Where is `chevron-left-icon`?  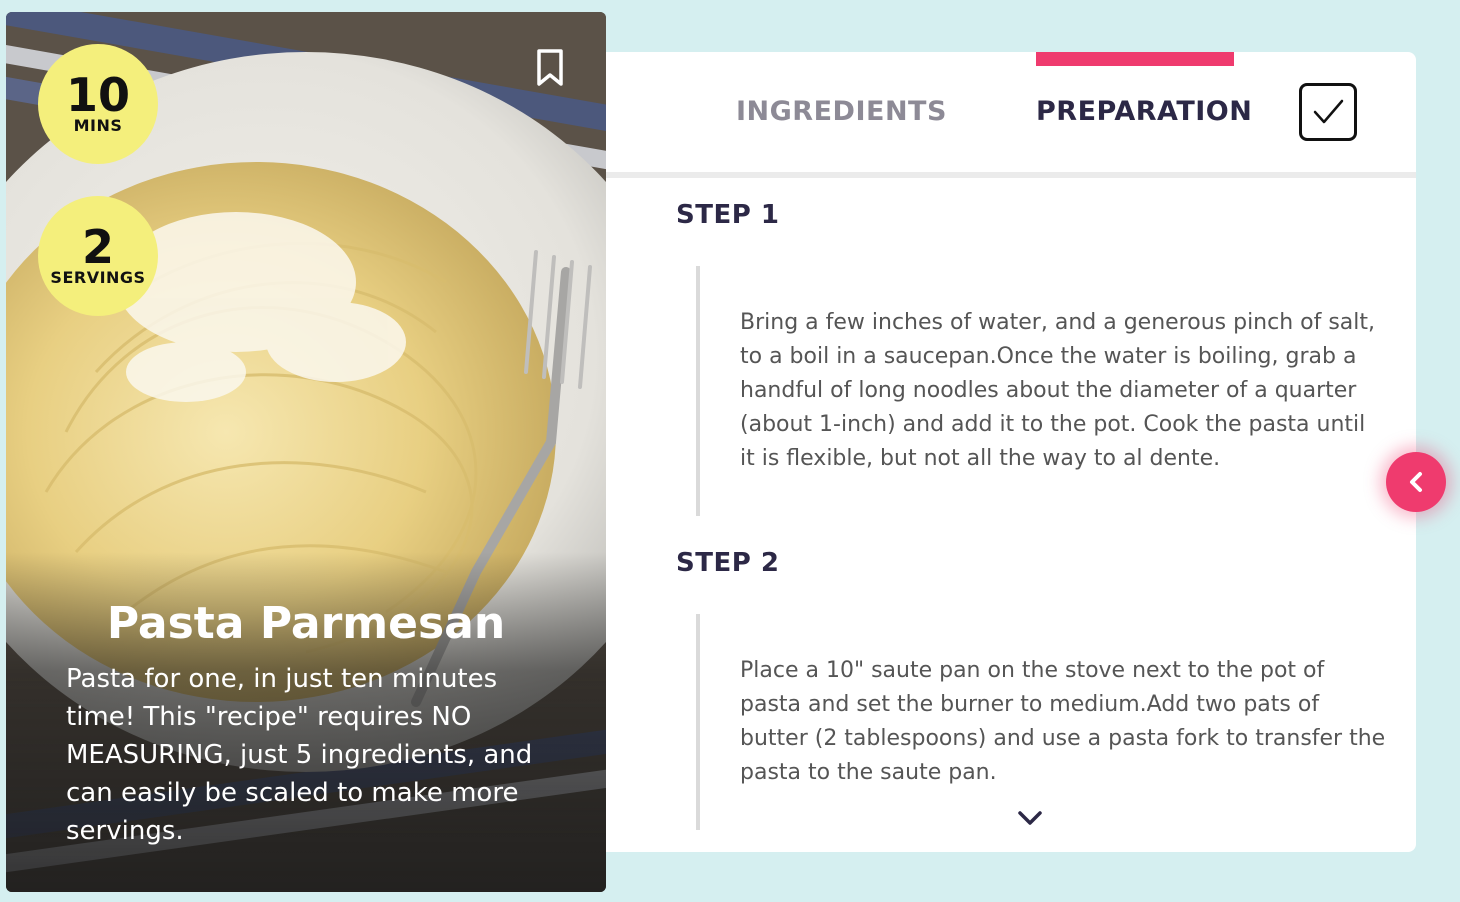 chevron-left-icon is located at coordinates (1416, 482).